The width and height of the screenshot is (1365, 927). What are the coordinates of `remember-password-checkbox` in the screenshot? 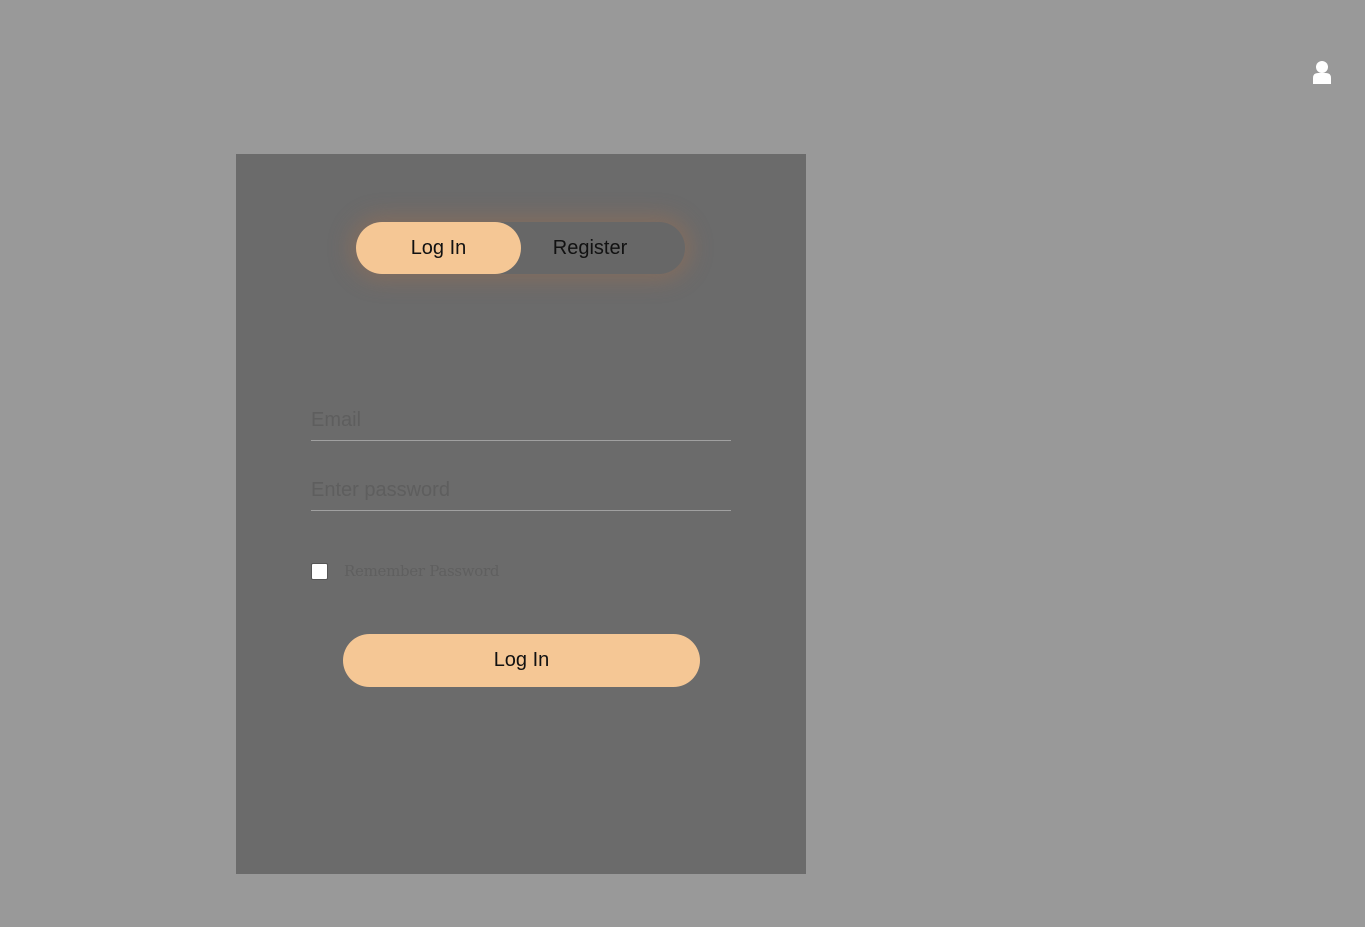 It's located at (319, 571).